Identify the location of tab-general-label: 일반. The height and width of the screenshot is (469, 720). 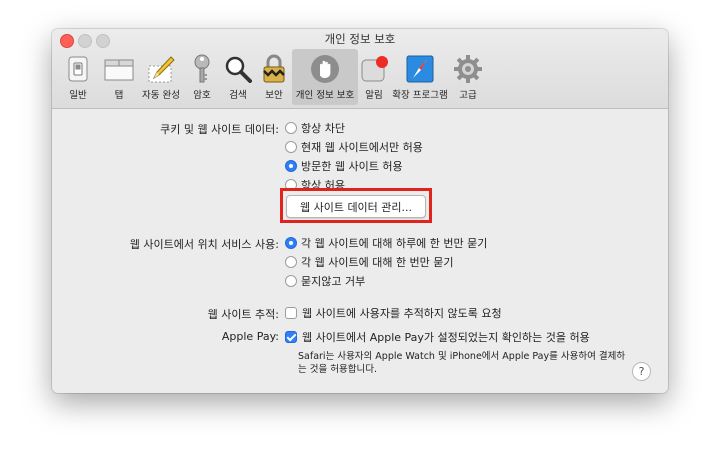
(78, 95).